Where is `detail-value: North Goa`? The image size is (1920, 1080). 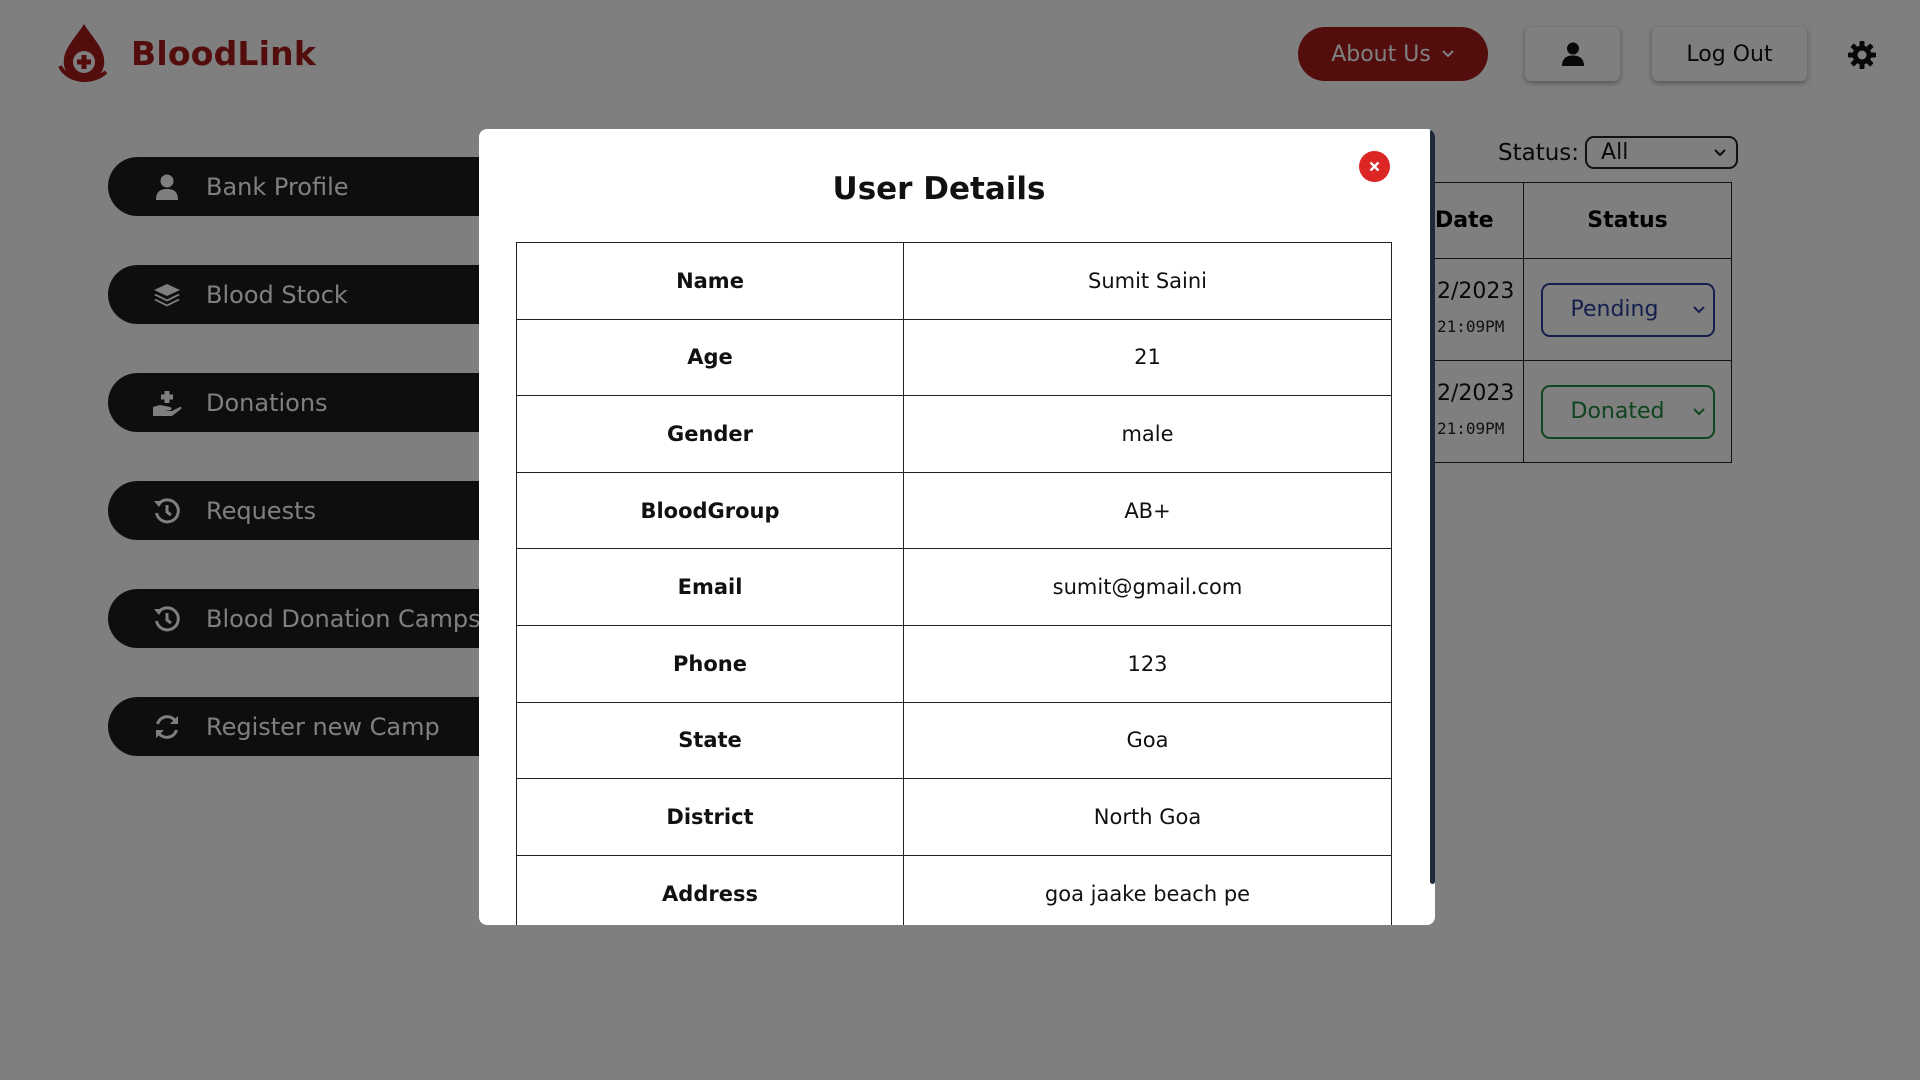 detail-value: North Goa is located at coordinates (1147, 817).